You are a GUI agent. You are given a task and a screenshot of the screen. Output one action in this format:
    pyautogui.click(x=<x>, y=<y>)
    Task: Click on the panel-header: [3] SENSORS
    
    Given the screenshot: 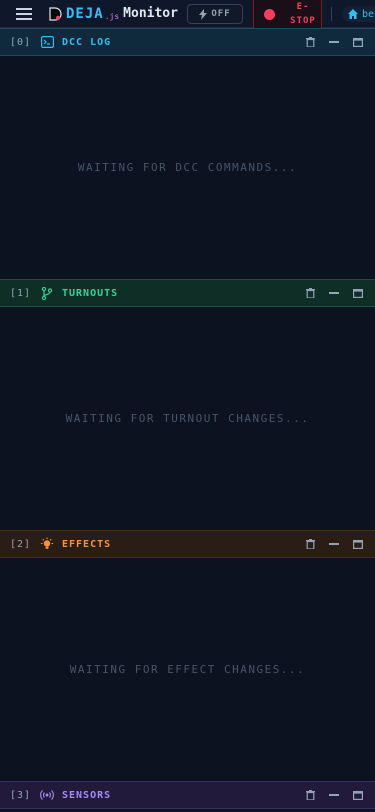 What is the action you would take?
    pyautogui.click(x=187, y=795)
    